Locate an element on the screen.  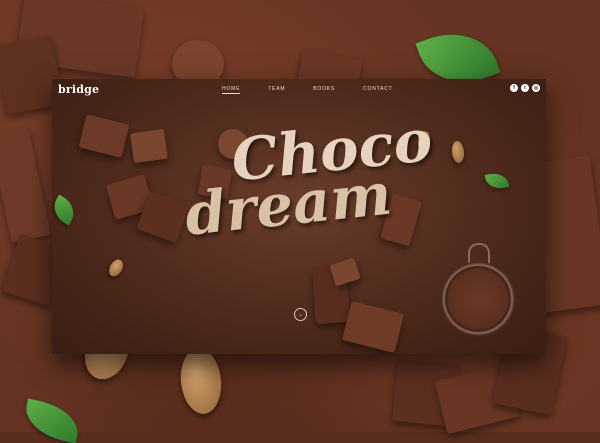
menu-item-team: TEAM is located at coordinates (276, 89).